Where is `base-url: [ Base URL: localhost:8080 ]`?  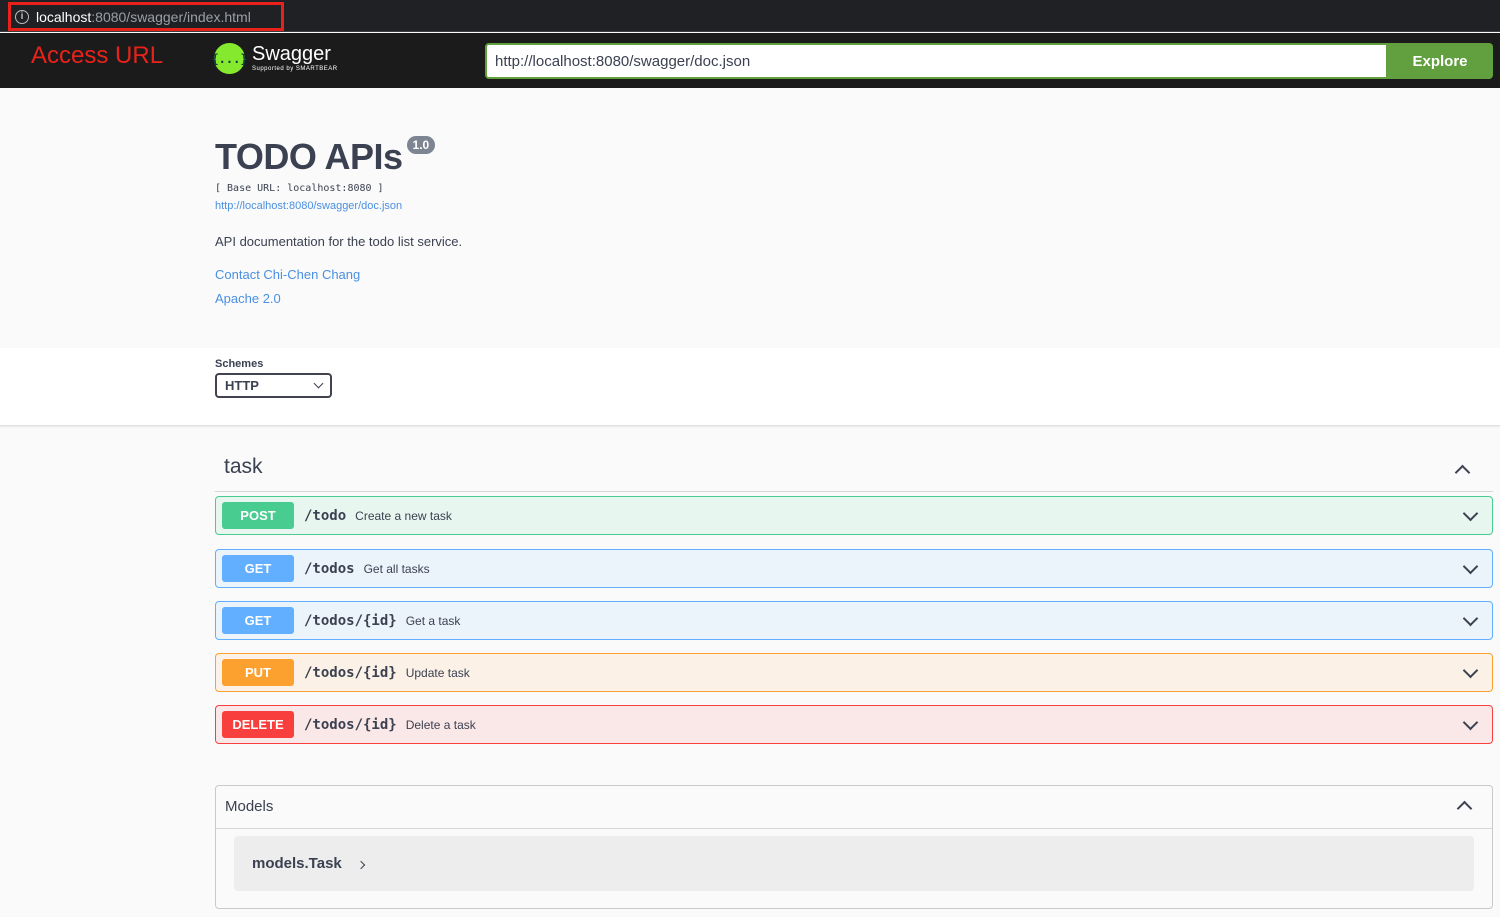
base-url: [ Base URL: localhost:8080 ] is located at coordinates (299, 188).